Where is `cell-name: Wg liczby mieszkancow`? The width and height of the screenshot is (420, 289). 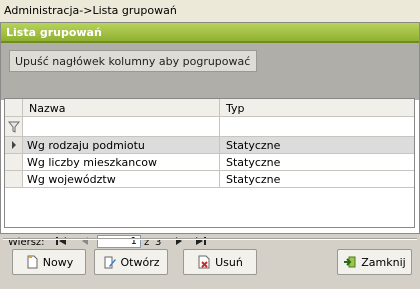 cell-name: Wg liczby mieszkancow is located at coordinates (121, 162).